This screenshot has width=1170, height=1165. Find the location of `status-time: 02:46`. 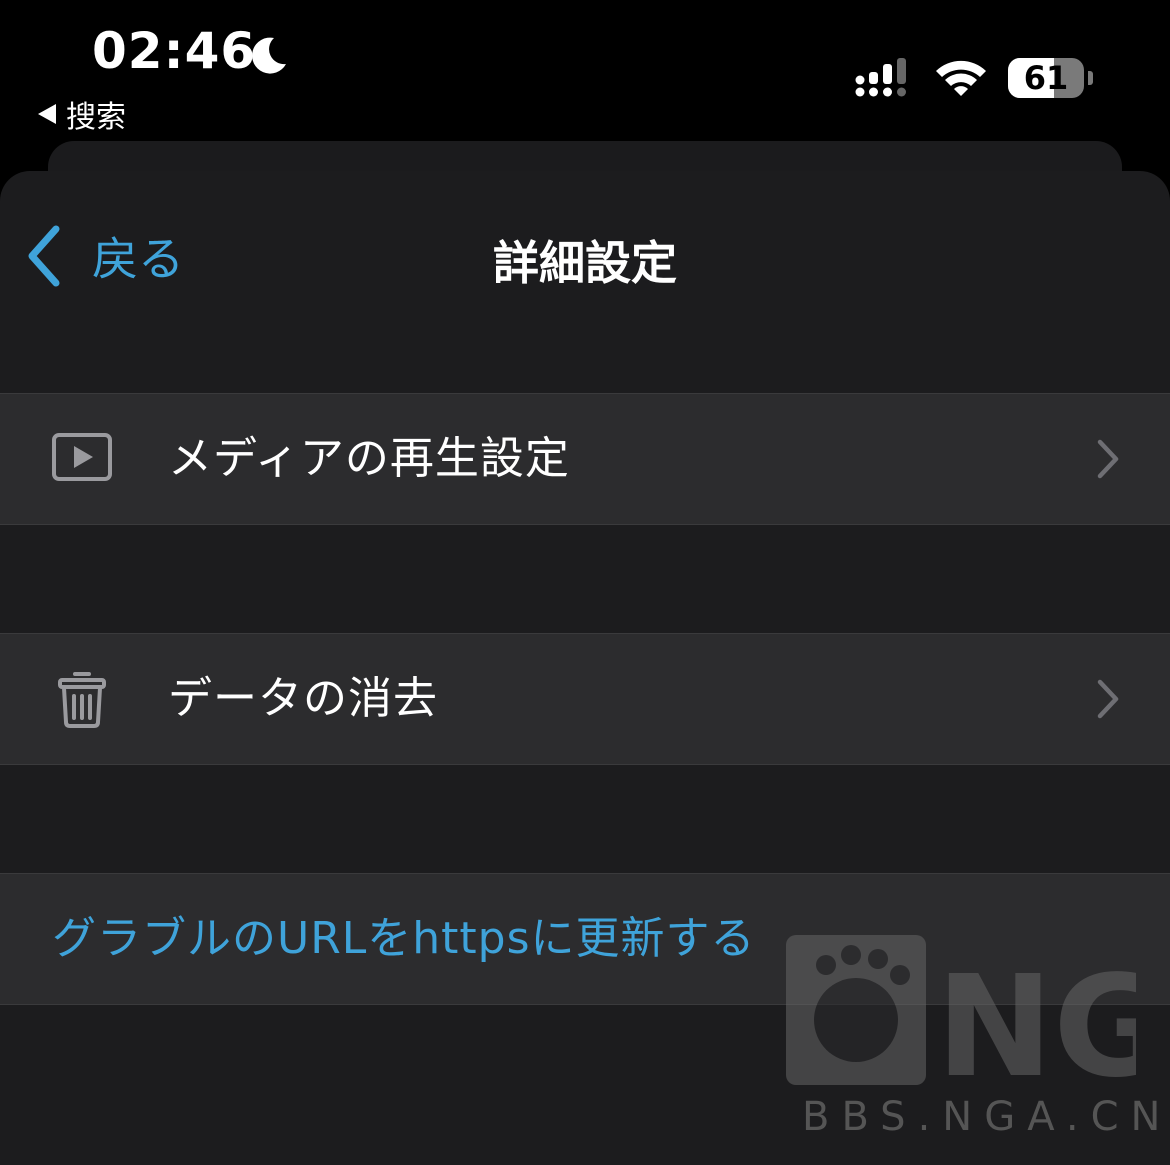

status-time: 02:46 is located at coordinates (174, 51).